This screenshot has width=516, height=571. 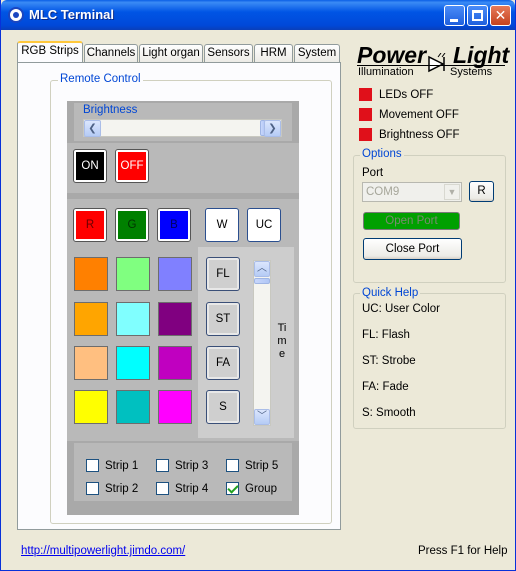 I want to click on time-slider: ︿ ﹀, so click(x=262, y=343).